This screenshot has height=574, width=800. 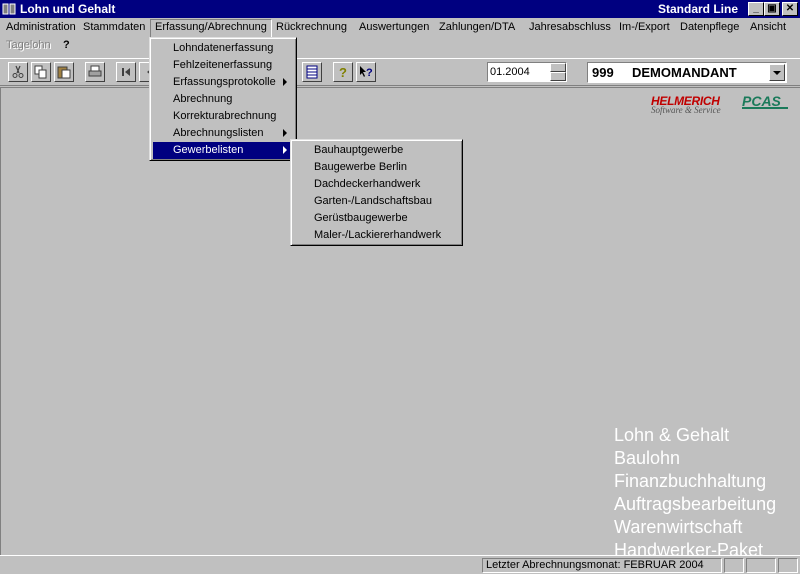 I want to click on menuitem-lohndatenerfassung: Lohndatenerfassung, so click(x=223, y=48).